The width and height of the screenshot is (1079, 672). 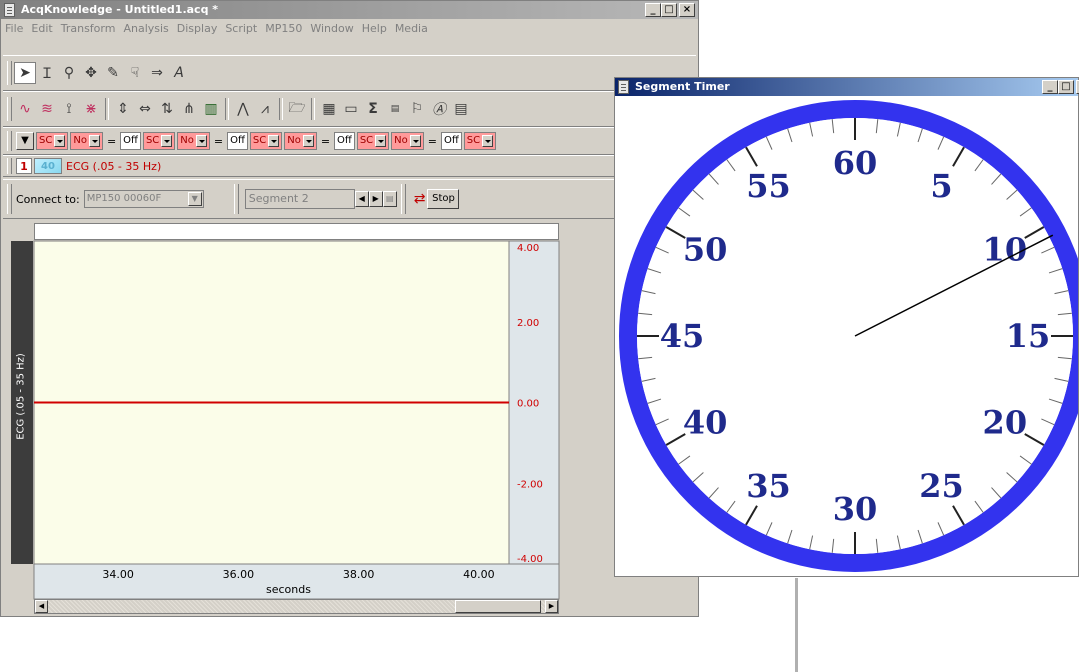 I want to click on x-tick-label: 38.00, so click(x=359, y=574).